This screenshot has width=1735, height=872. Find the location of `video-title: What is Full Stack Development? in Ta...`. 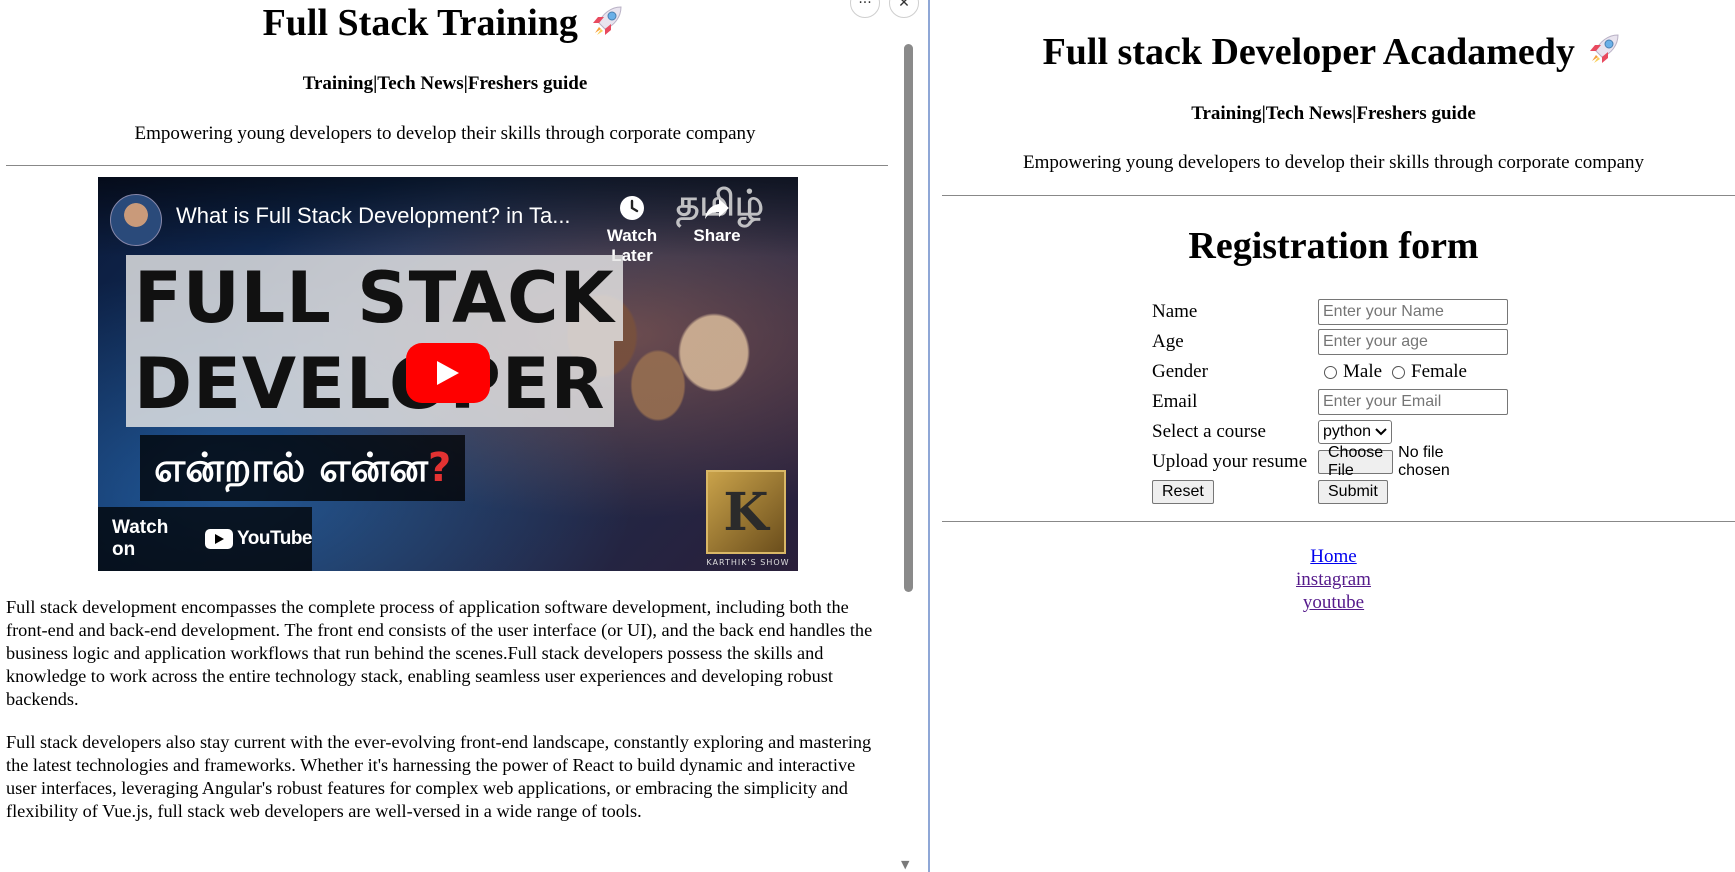

video-title: What is Full Stack Development? in Ta... is located at coordinates (373, 216).